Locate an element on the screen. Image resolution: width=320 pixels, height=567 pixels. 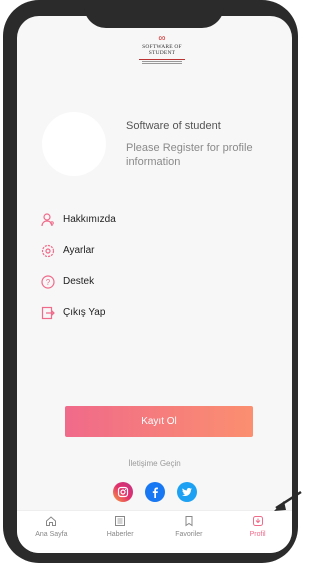
news-icon is located at coordinates (120, 521).